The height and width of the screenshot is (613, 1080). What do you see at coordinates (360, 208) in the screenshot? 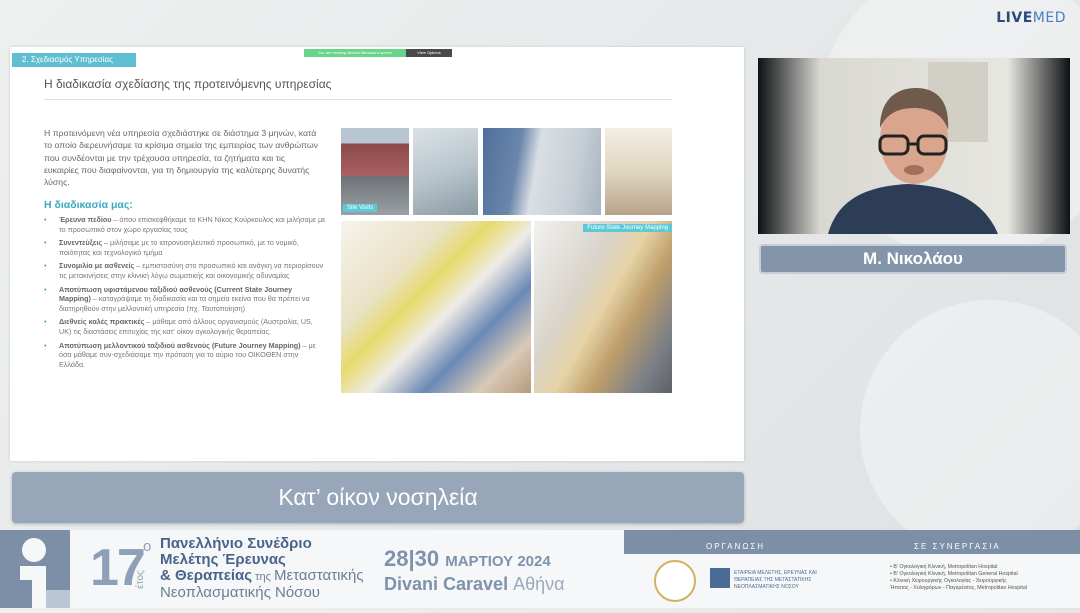
I see `photo-caption: Site Visits` at bounding box center [360, 208].